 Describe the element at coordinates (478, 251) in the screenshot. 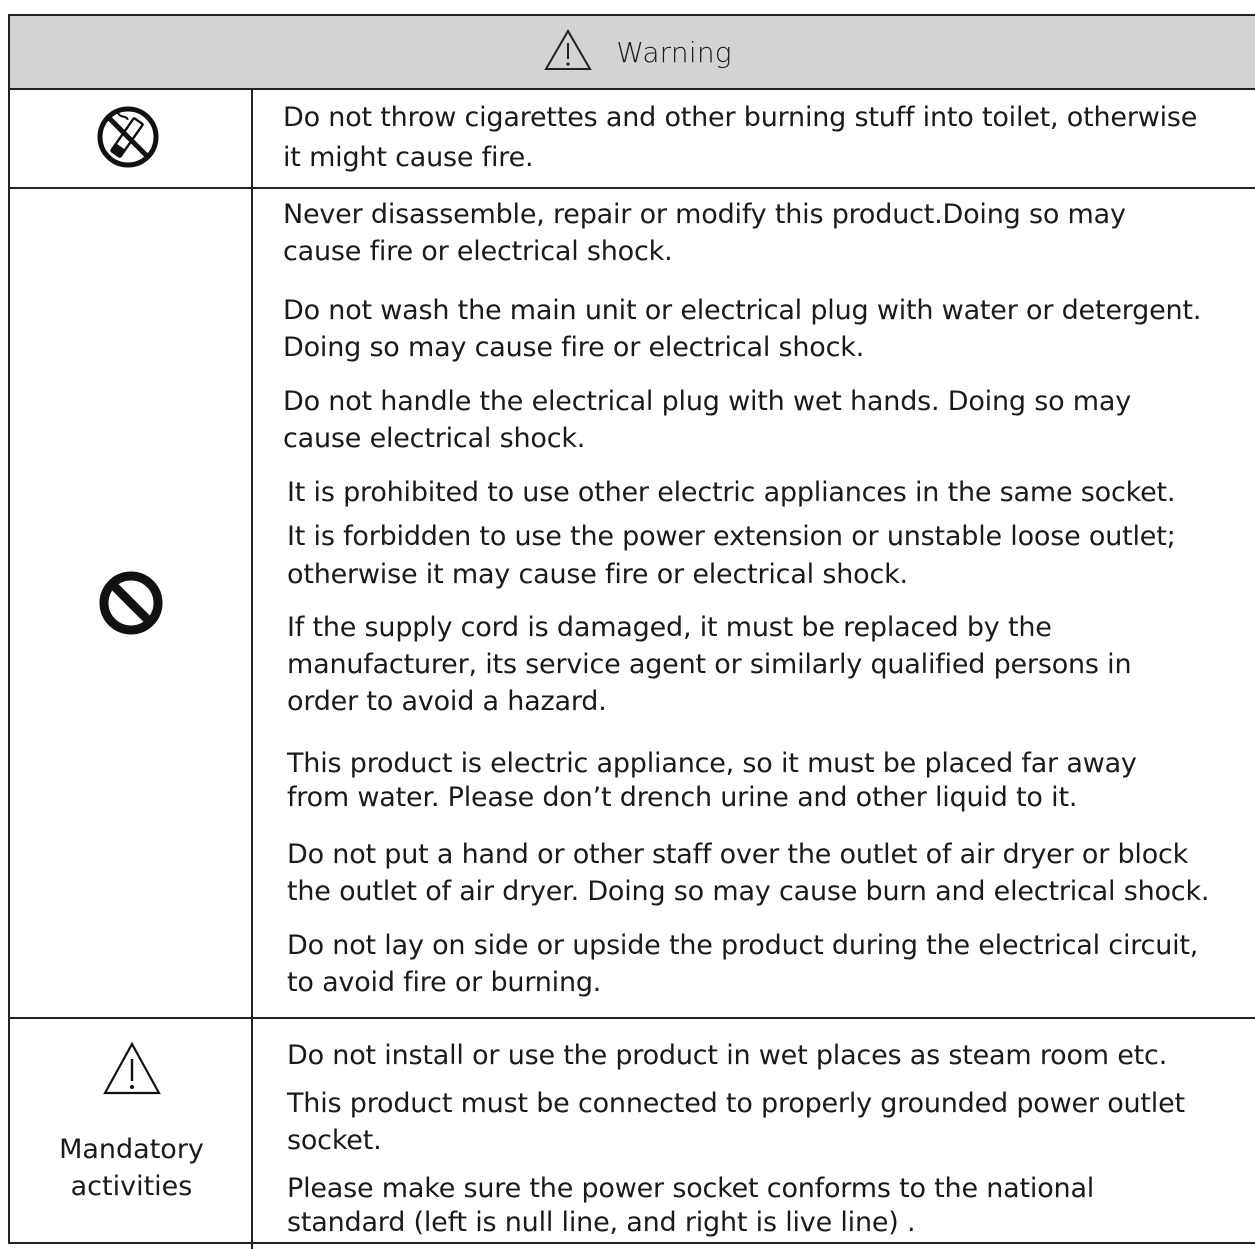

I see `row-line: cause fire or electrical shock.` at that location.